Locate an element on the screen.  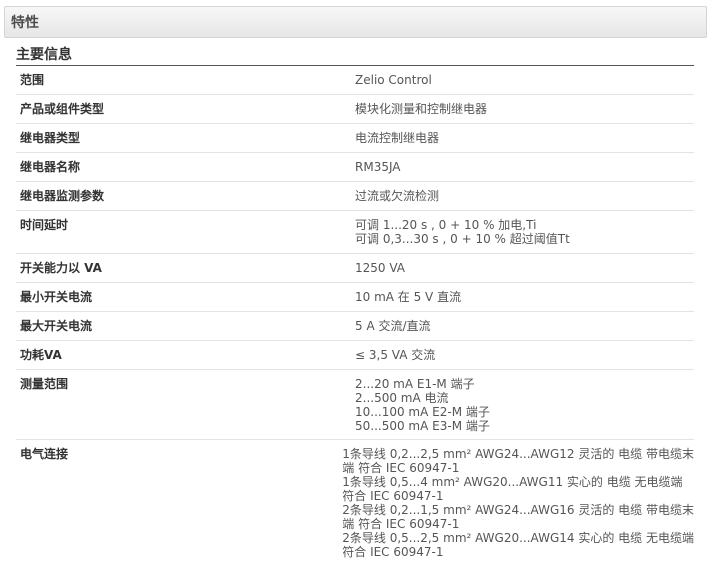
spec-value: 电流控制继电器 is located at coordinates (524, 138).